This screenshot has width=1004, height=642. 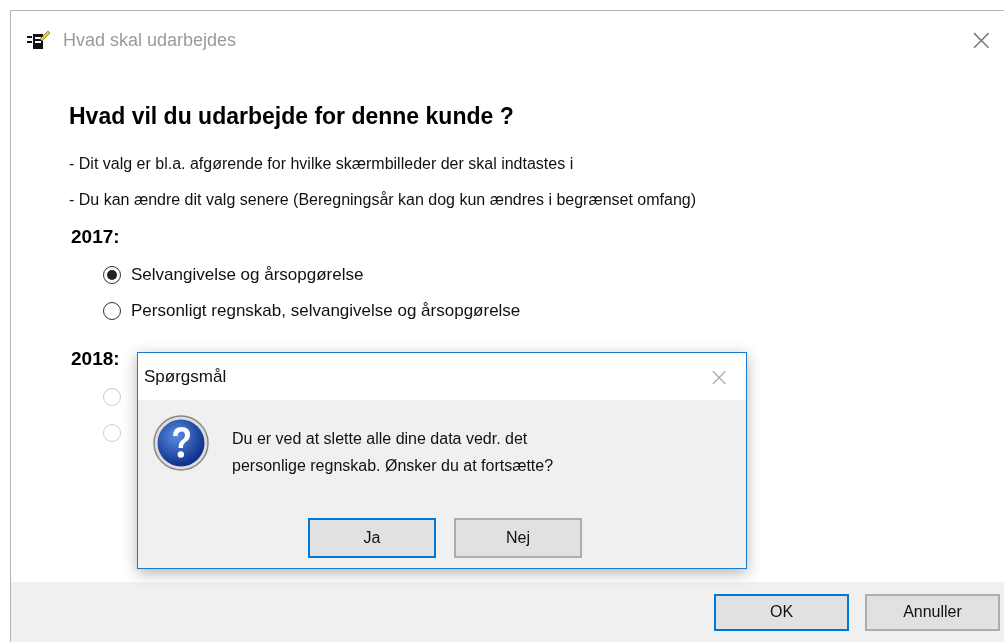 What do you see at coordinates (96, 359) in the screenshot?
I see `year-label: 2018:` at bounding box center [96, 359].